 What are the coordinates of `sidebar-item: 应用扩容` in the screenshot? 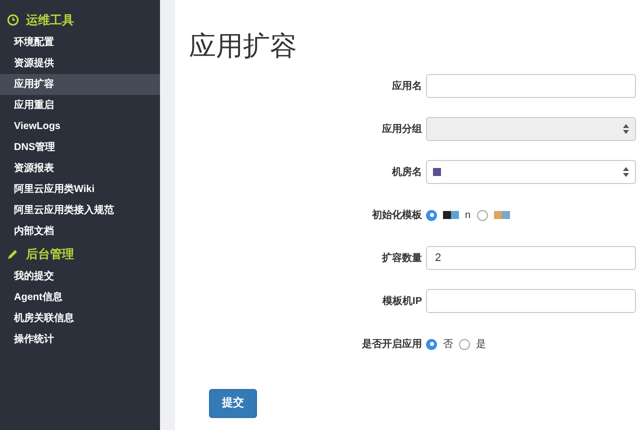 It's located at (80, 84).